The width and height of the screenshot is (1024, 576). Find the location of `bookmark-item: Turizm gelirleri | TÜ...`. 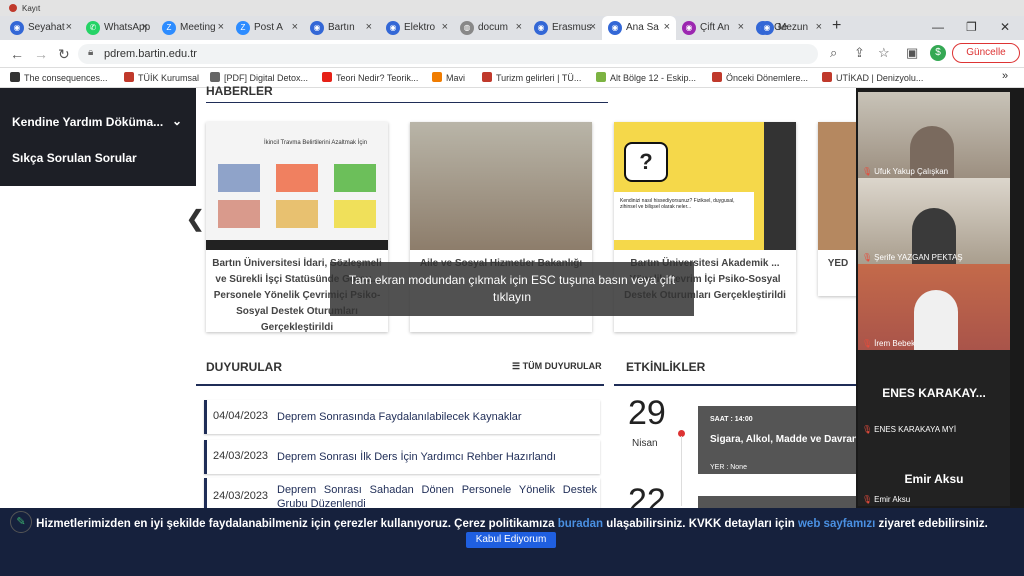

bookmark-item: Turizm gelirleri | TÜ... is located at coordinates (531, 77).